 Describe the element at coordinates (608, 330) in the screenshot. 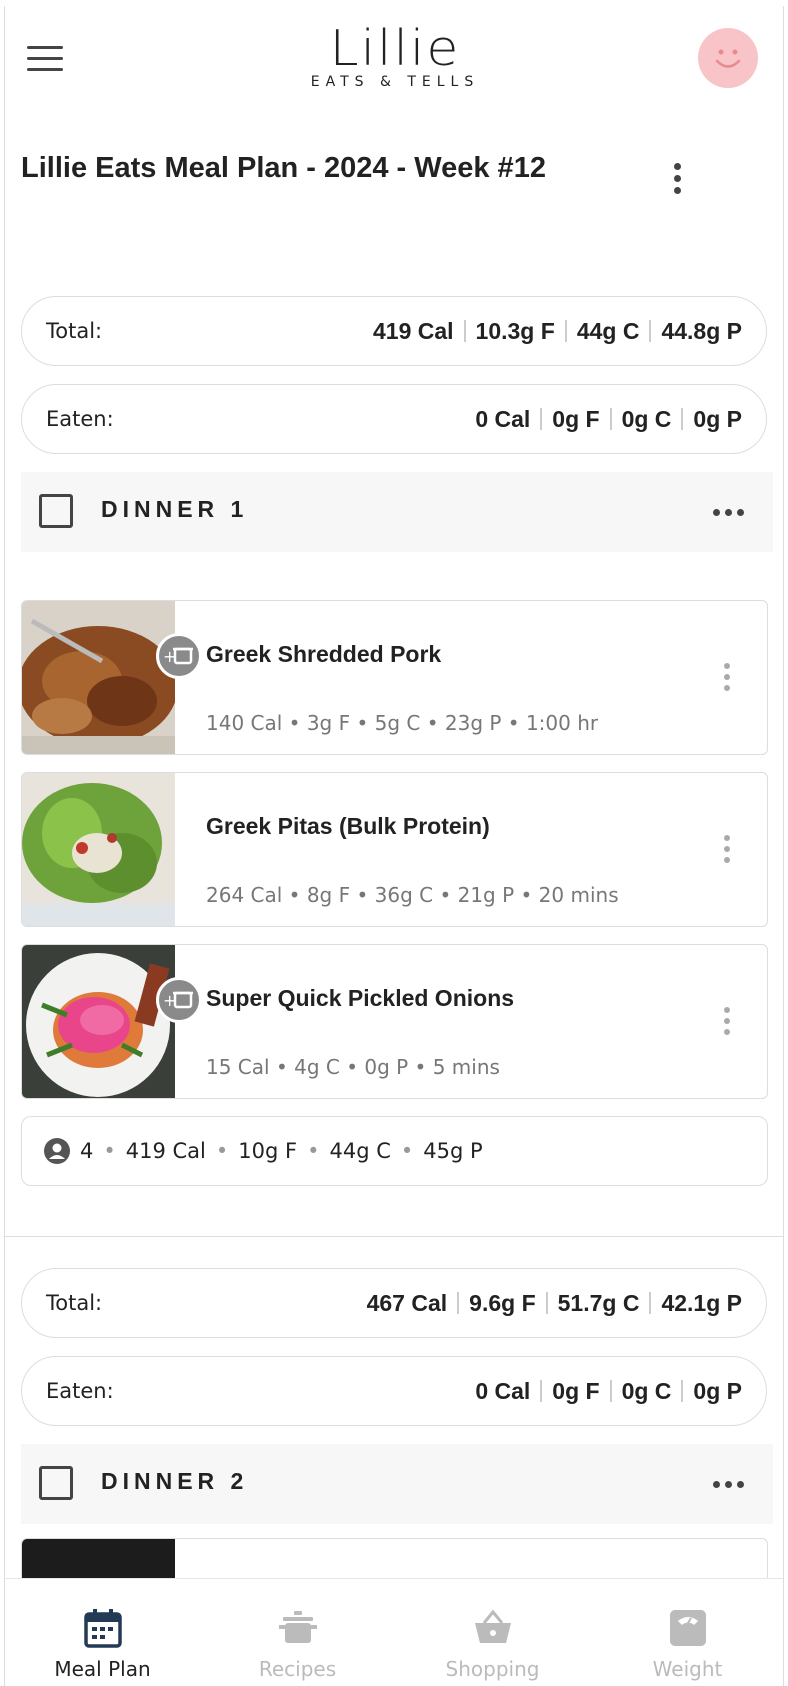

I see `total-carb: 44g C` at that location.